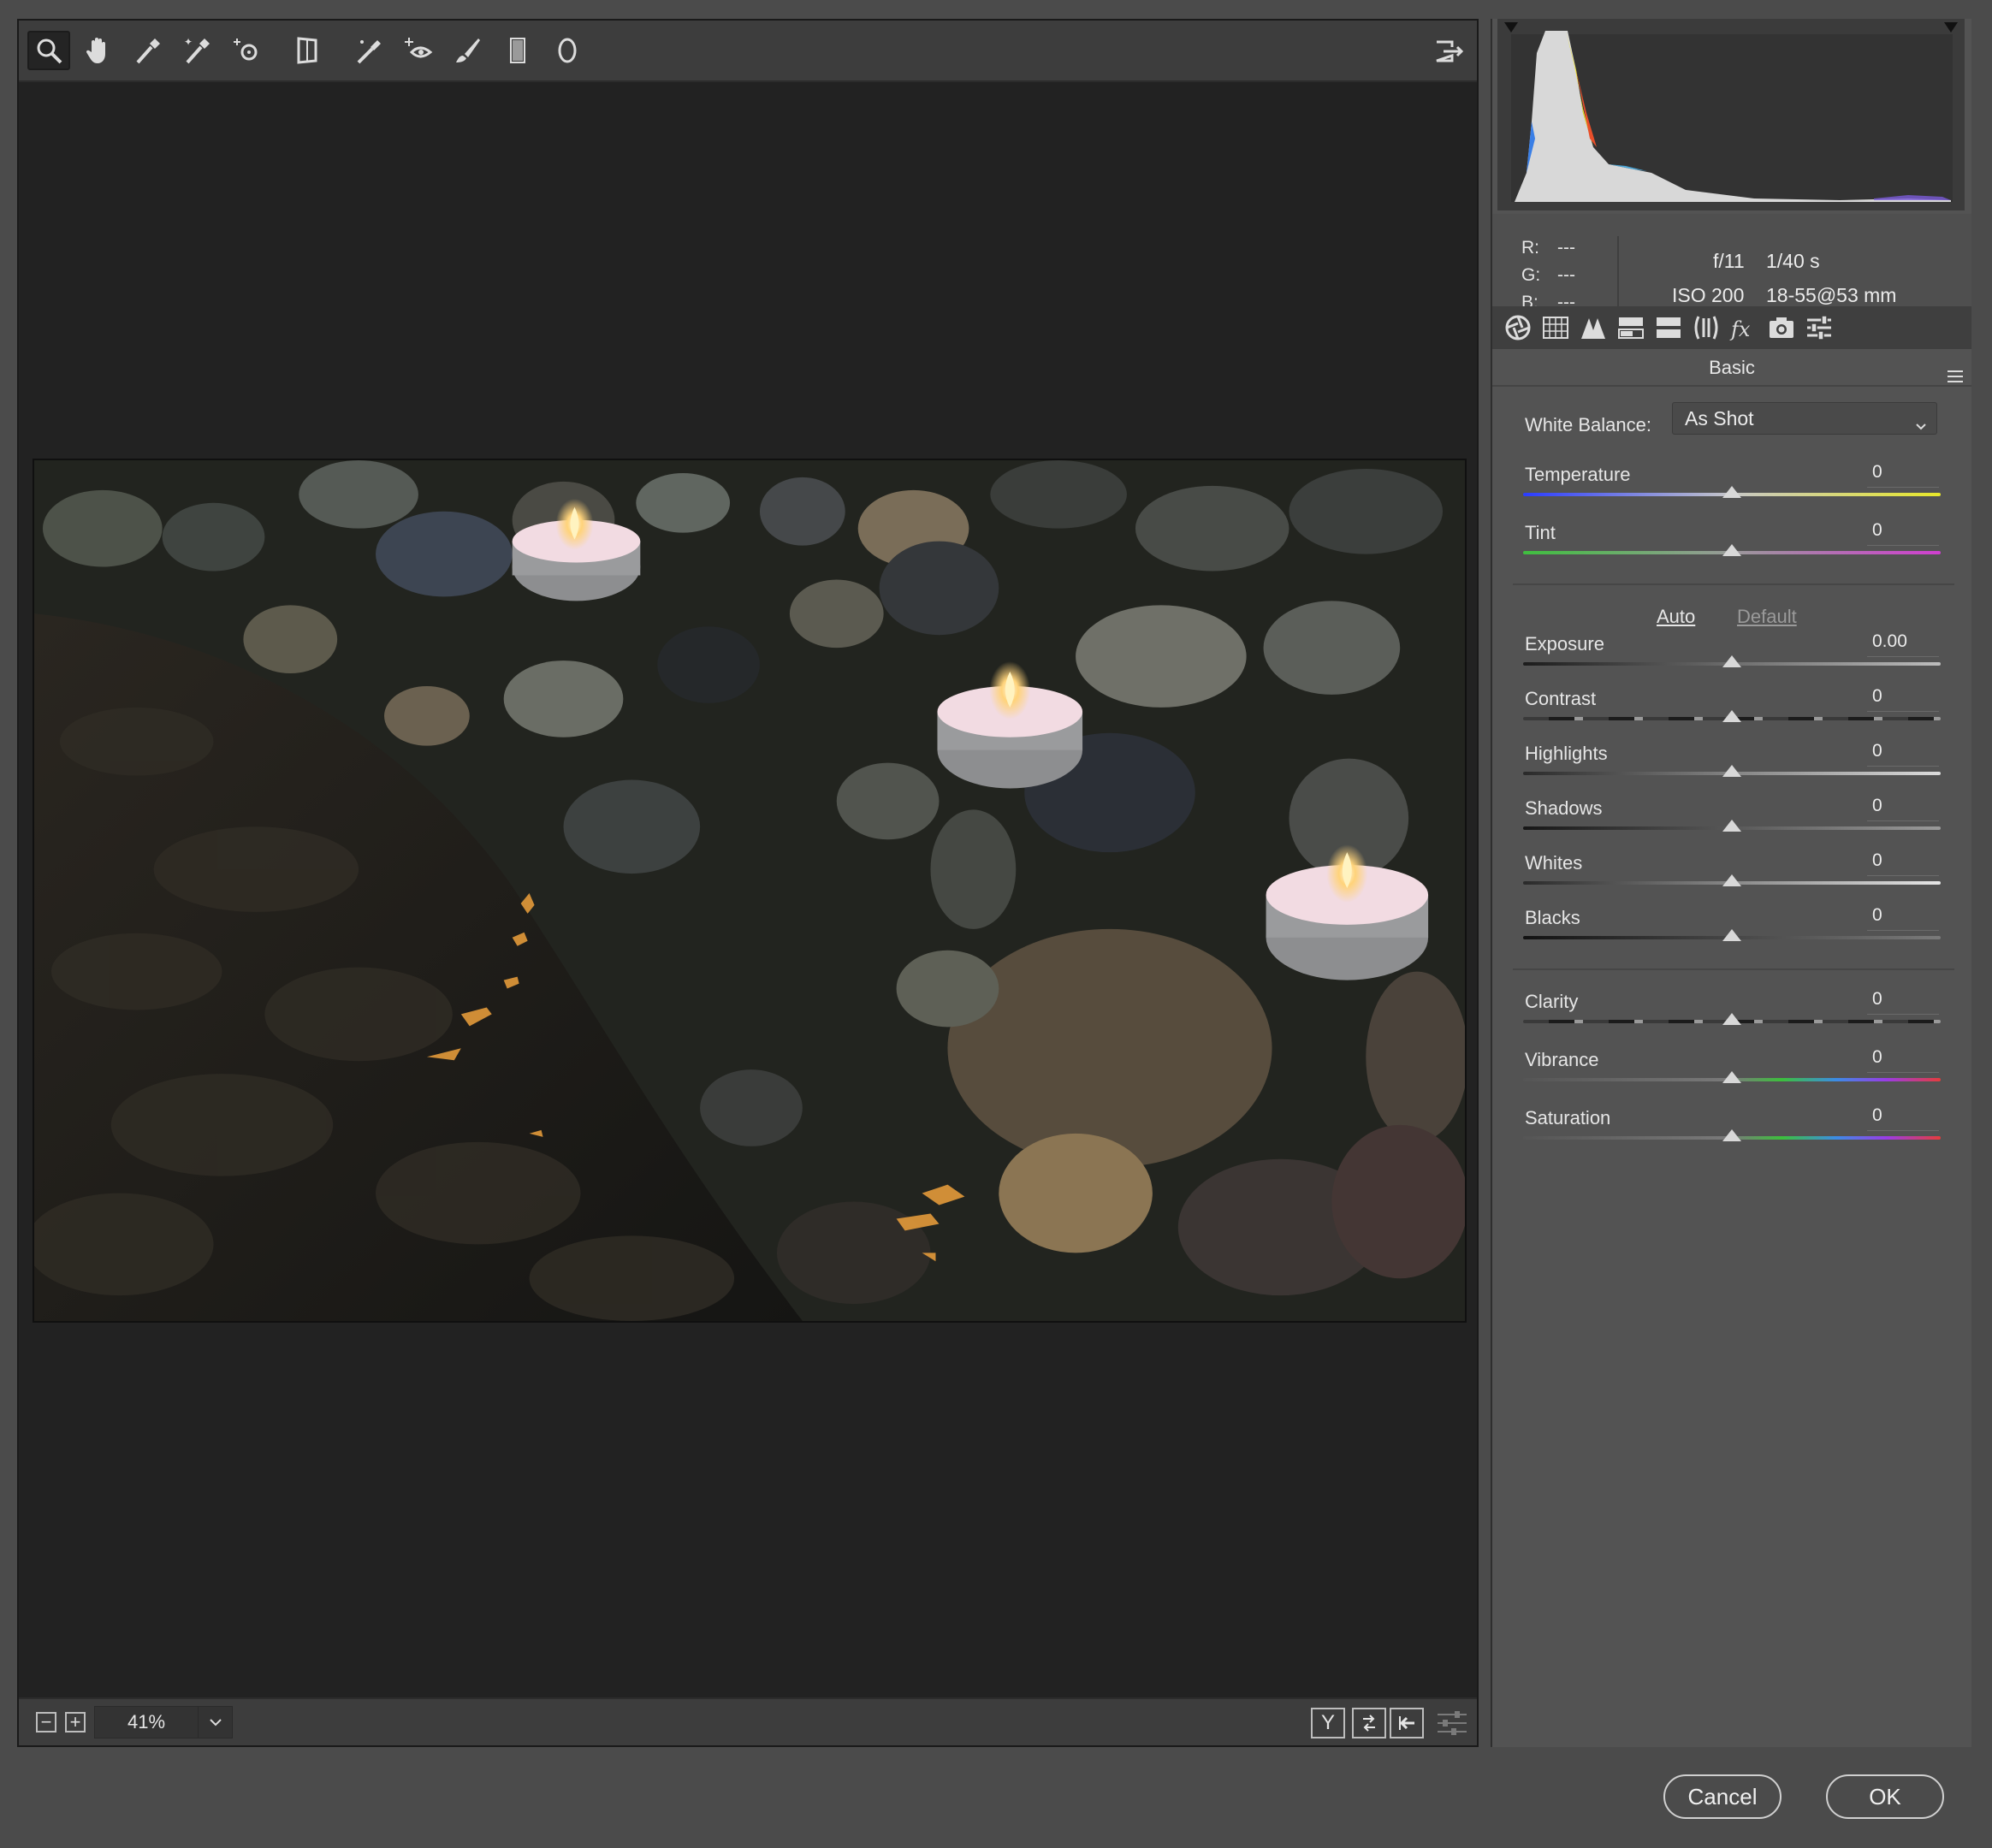  What do you see at coordinates (1554, 863) in the screenshot?
I see `whites-label: Whites` at bounding box center [1554, 863].